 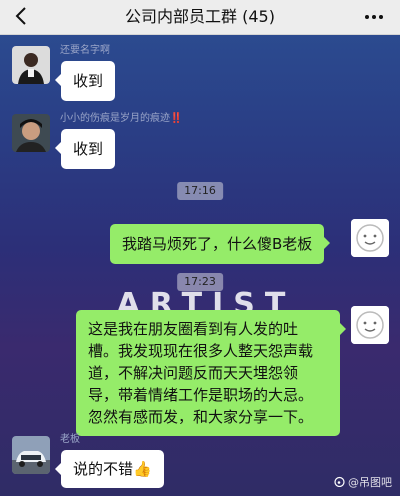 What do you see at coordinates (201, 351) in the screenshot?
I see `message-line: 槽。我发现现在很多人整天怨声载` at bounding box center [201, 351].